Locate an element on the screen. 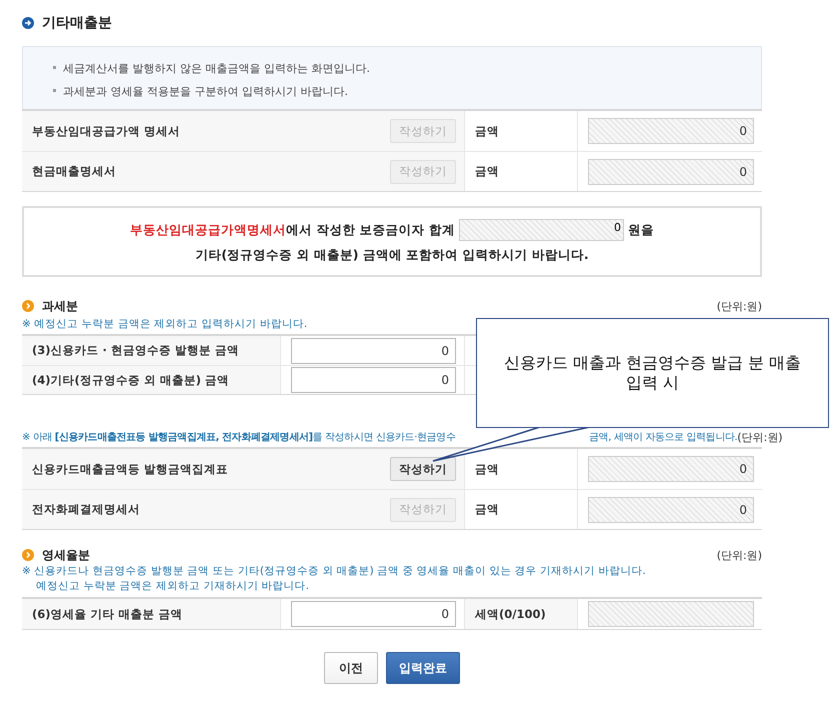  notice-text: 부동산임대공급가액명세서에서 작성한 보증금이자 합계 is located at coordinates (293, 230).